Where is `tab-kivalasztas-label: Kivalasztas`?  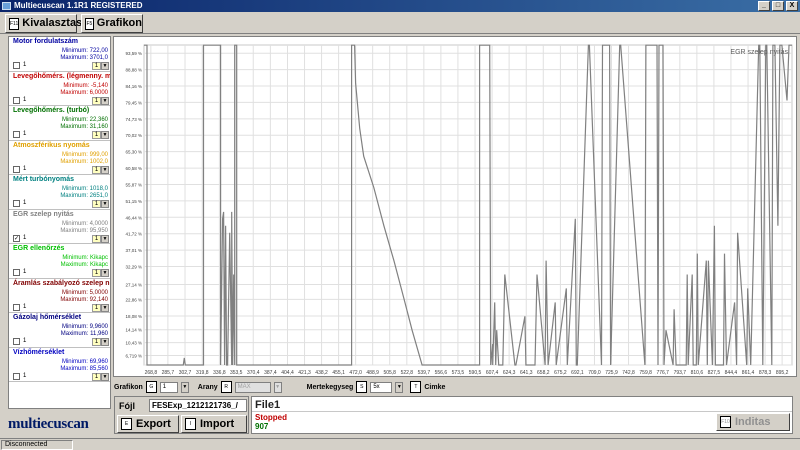 tab-kivalasztas-label: Kivalasztas is located at coordinates (52, 23).